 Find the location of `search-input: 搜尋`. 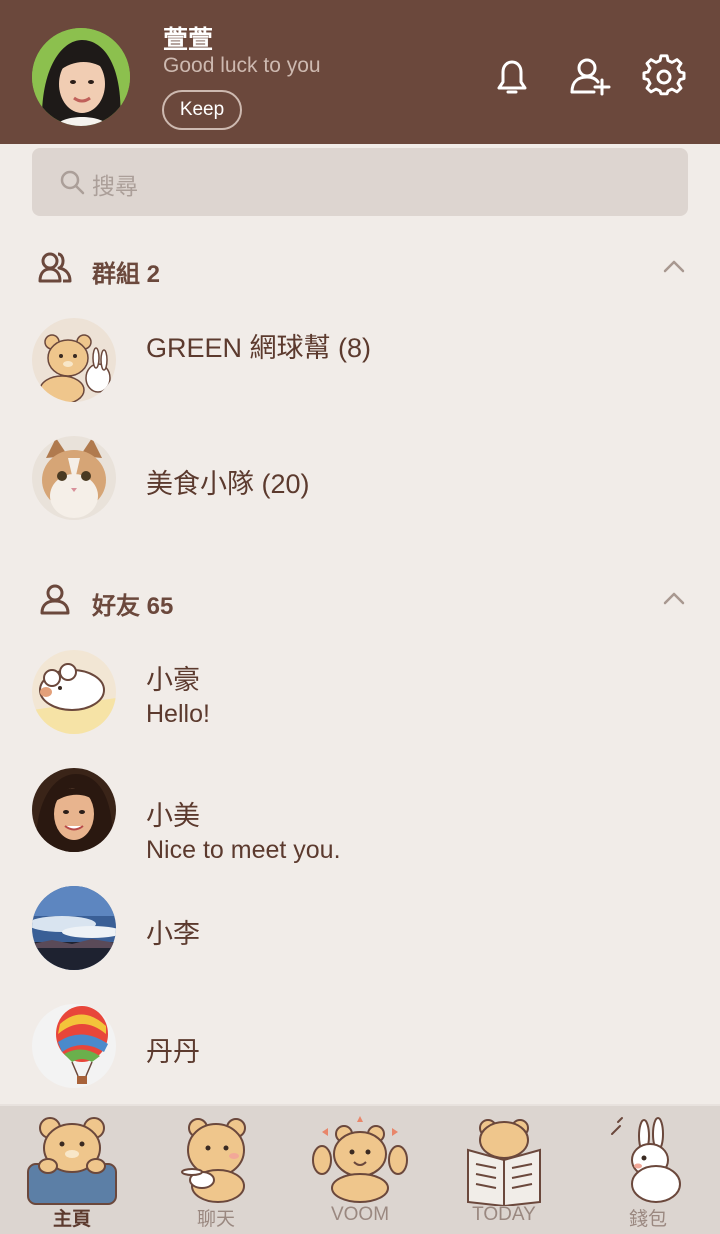

search-input: 搜尋 is located at coordinates (115, 184).